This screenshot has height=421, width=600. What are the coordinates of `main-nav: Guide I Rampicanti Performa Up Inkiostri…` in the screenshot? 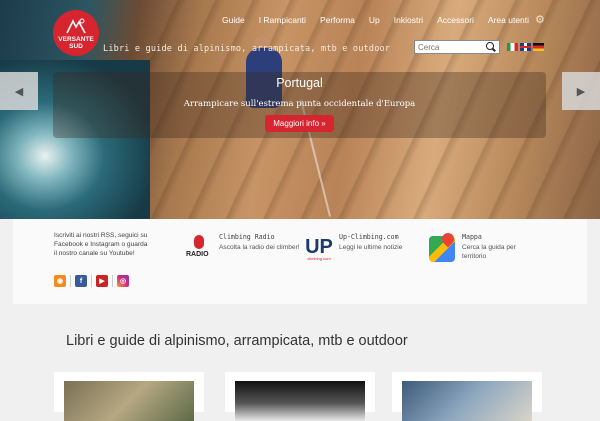 It's located at (382, 20).